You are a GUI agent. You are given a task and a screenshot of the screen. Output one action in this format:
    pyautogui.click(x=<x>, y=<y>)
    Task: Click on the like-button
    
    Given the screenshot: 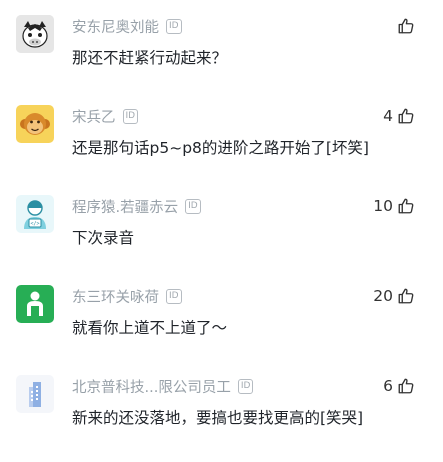 What is the action you would take?
    pyautogui.click(x=404, y=26)
    